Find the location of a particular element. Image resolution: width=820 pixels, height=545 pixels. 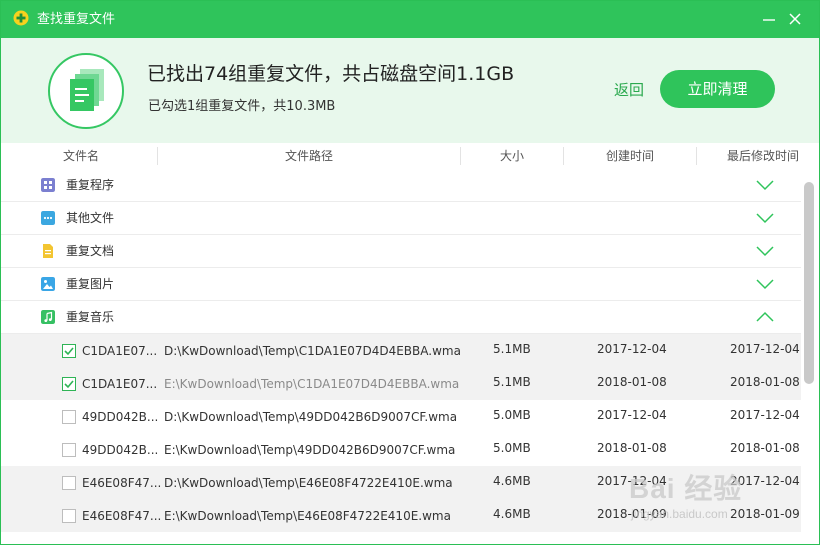

app-logo-icon is located at coordinates (21, 18).